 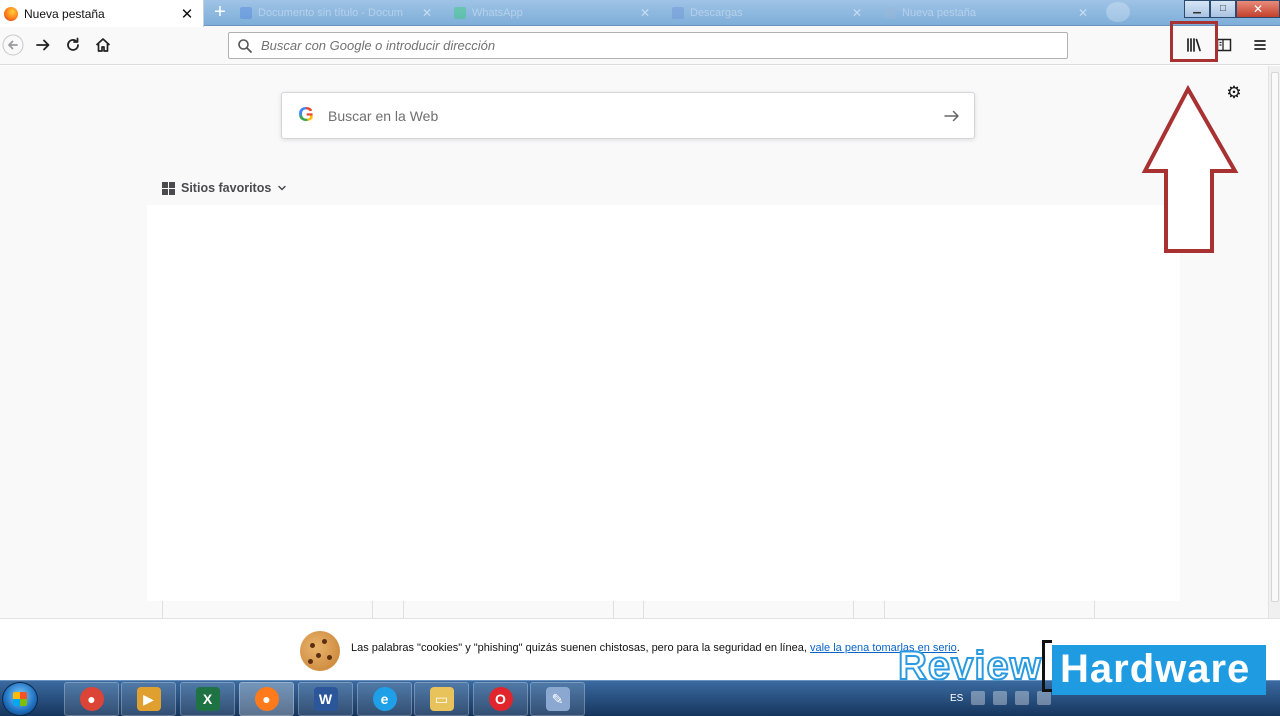 I want to click on search-go-button, so click(x=952, y=115).